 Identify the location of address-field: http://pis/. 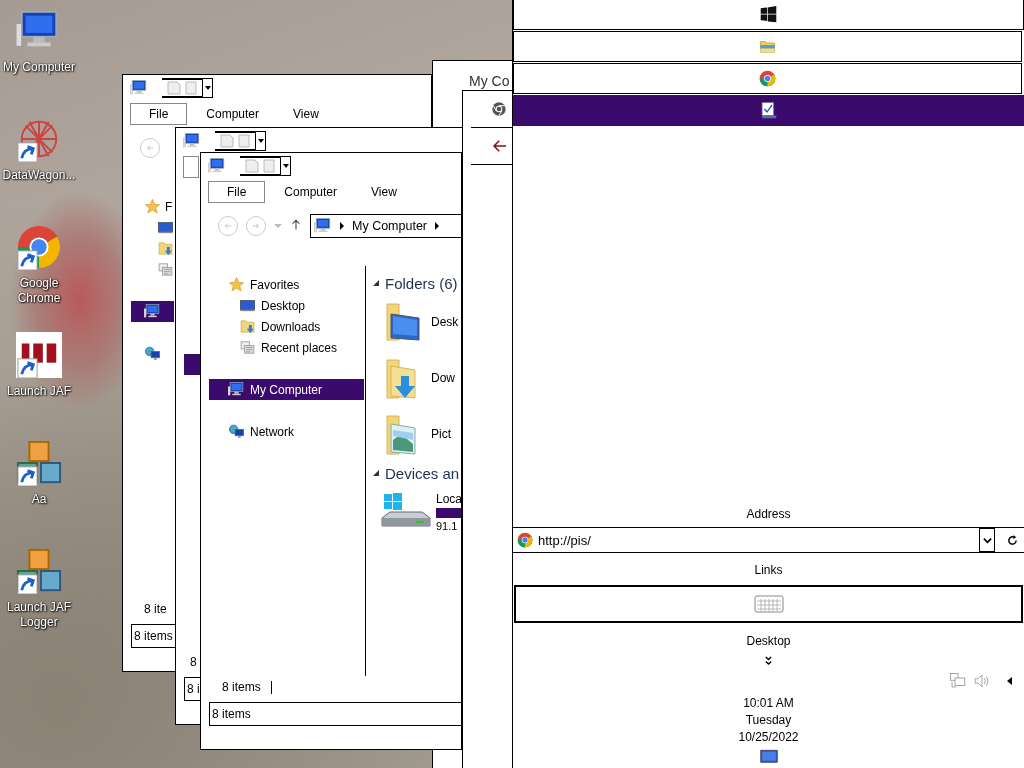
(768, 540).